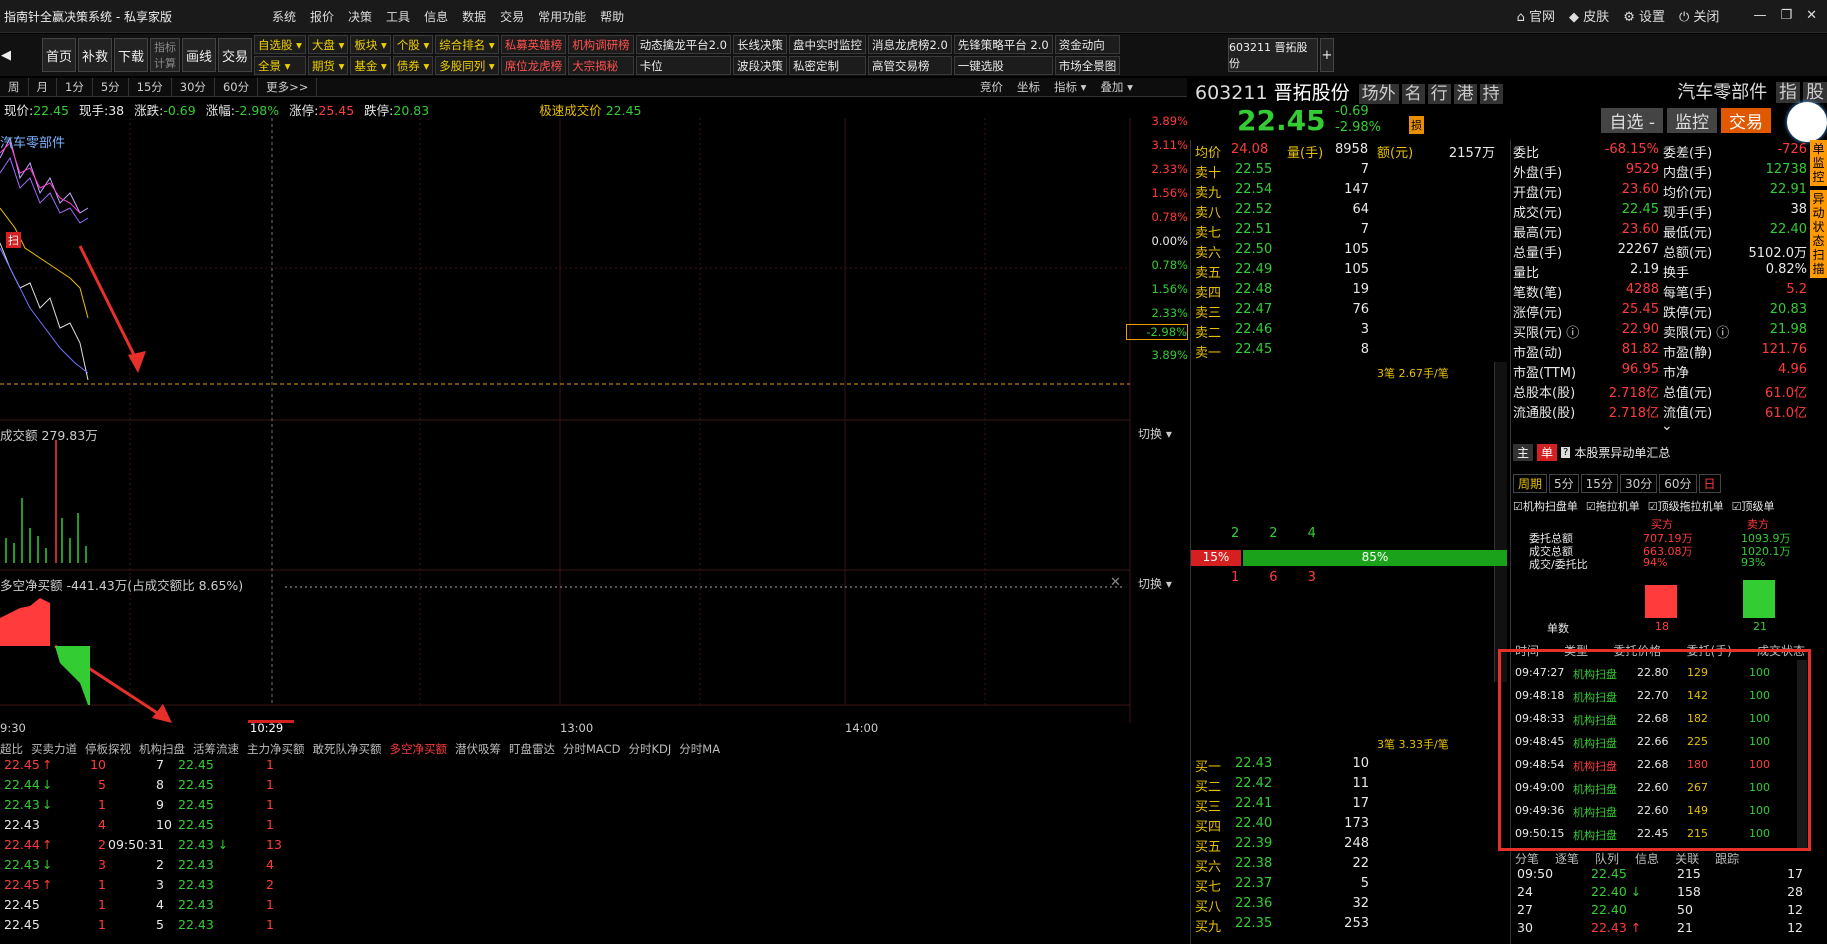 The width and height of the screenshot is (1827, 944). What do you see at coordinates (827, 44) in the screenshot?
I see `toolbar-top-9: 盘中实时监控` at bounding box center [827, 44].